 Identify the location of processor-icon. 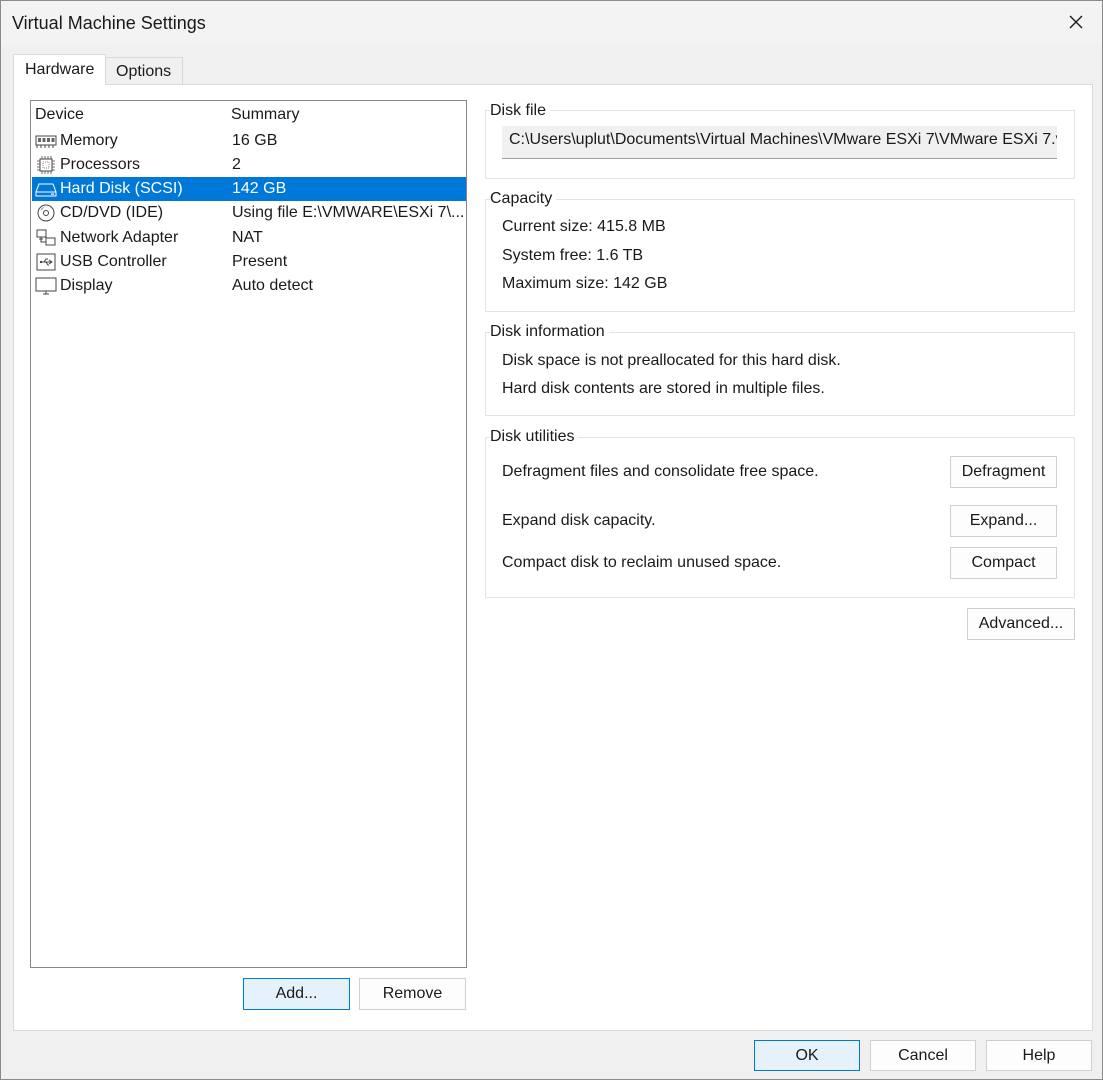
(46, 165).